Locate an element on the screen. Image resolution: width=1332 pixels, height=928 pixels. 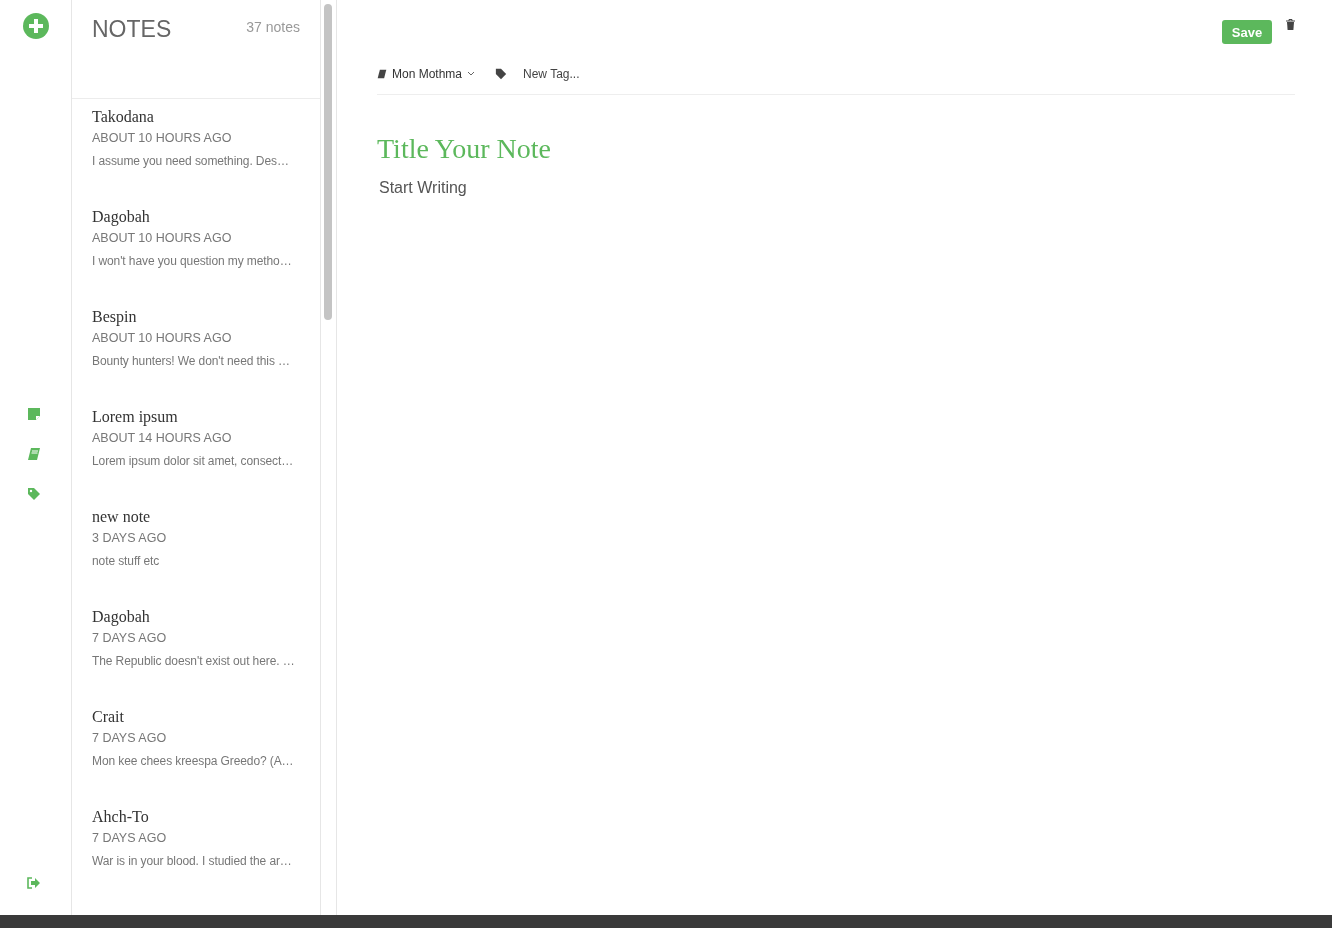
sign-out-icon is located at coordinates (33, 883).